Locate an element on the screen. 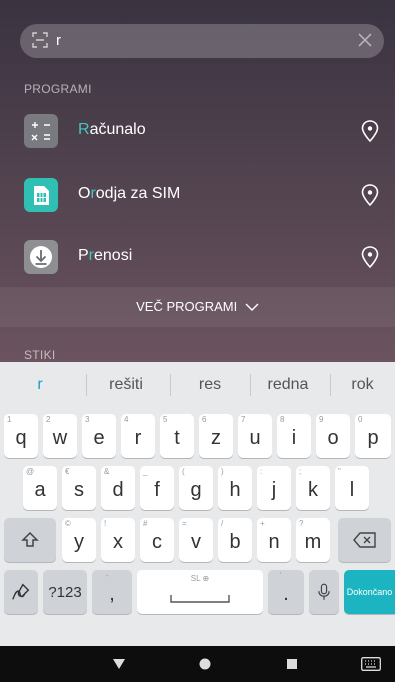  key-h: ) h is located at coordinates (235, 488).